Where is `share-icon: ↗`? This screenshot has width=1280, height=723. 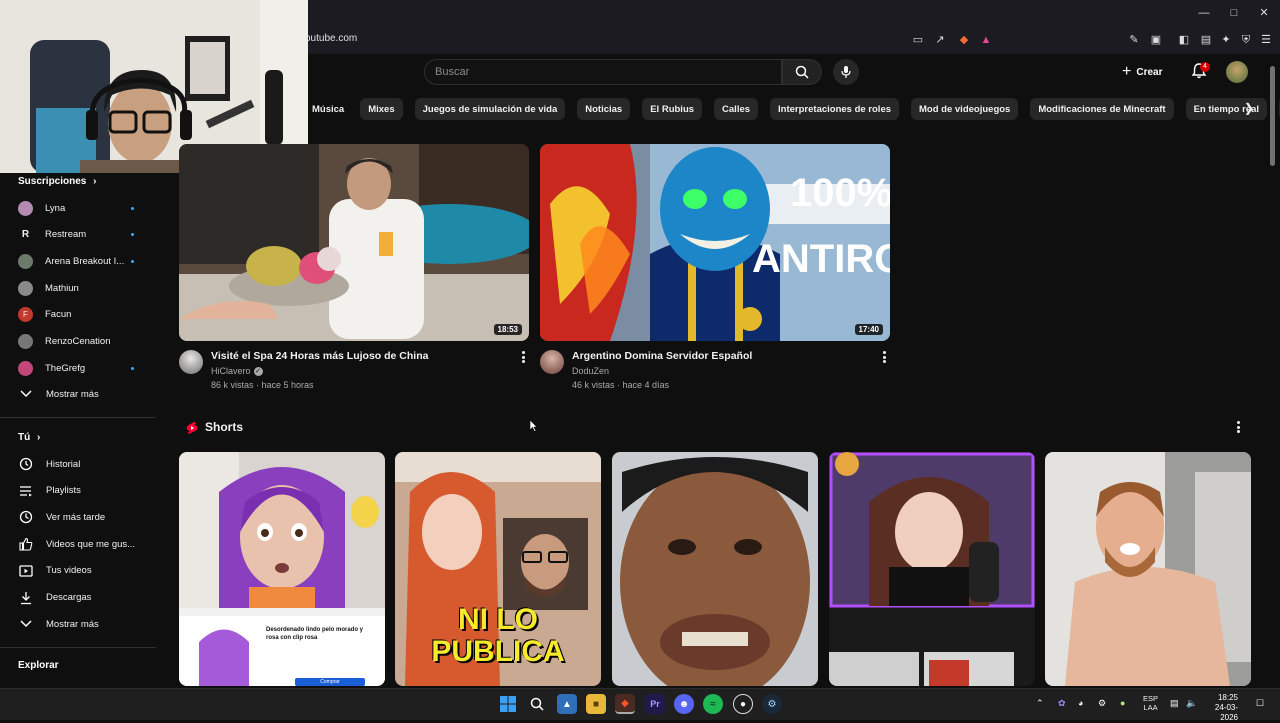 share-icon: ↗ is located at coordinates (940, 40).